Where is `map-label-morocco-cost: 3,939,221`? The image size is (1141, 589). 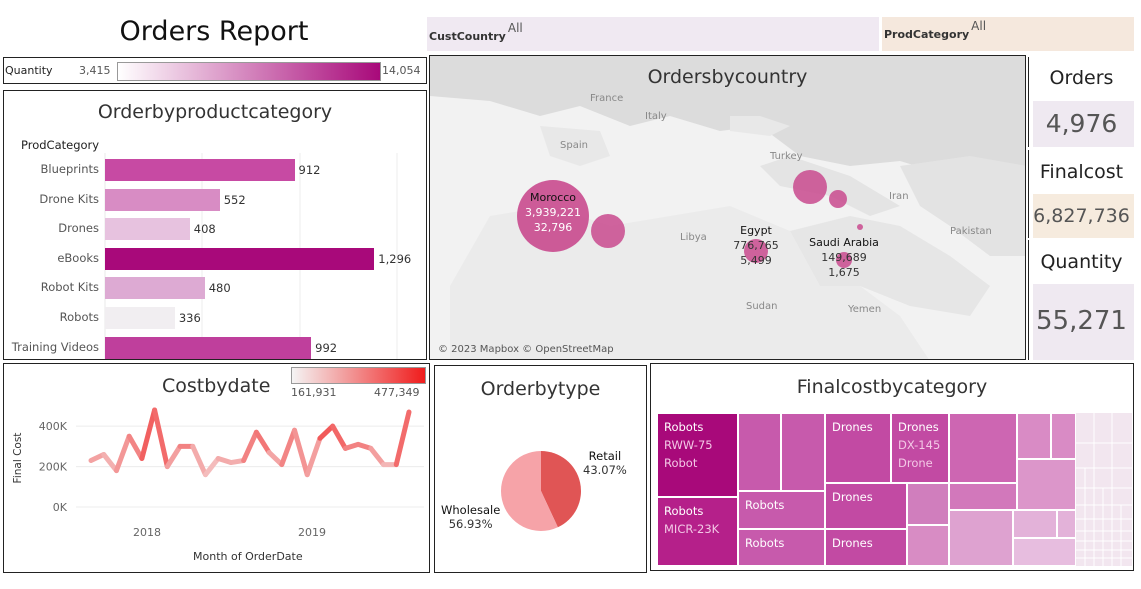
map-label-morocco-cost: 3,939,221 is located at coordinates (553, 212).